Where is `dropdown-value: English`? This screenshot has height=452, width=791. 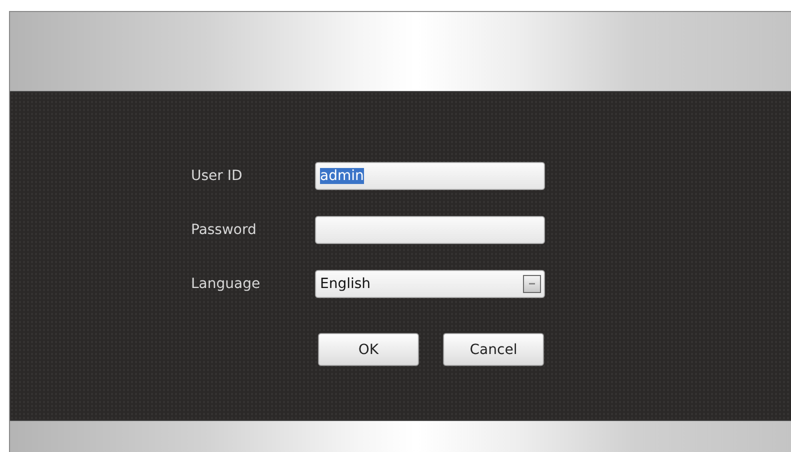
dropdown-value: English is located at coordinates (345, 284).